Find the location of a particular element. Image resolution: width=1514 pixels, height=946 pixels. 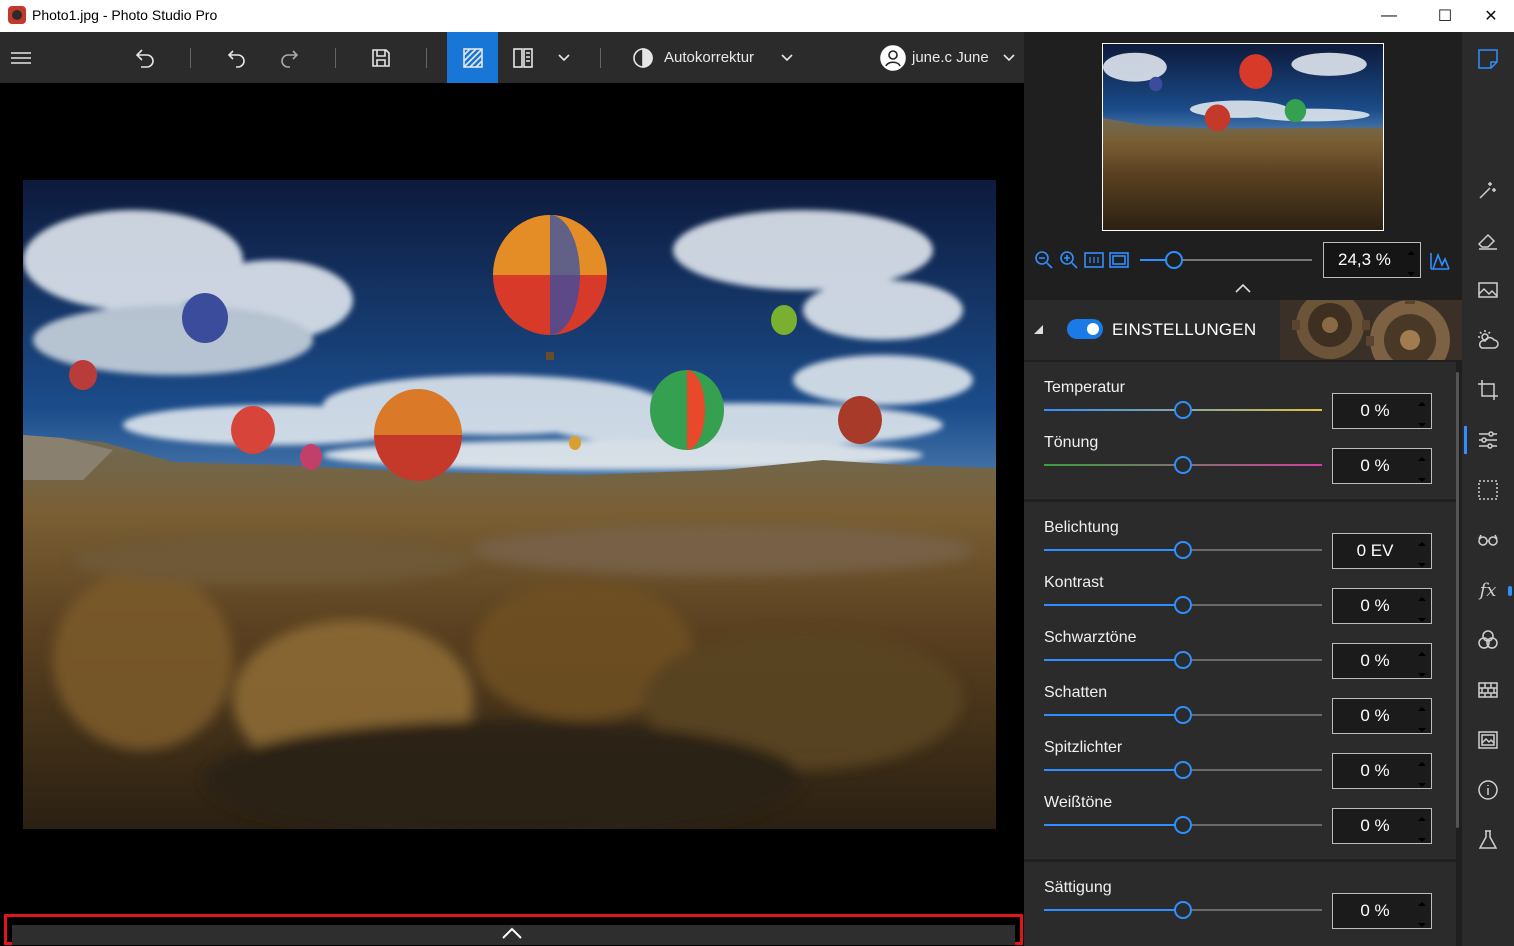

info-tool is located at coordinates (1488, 790).